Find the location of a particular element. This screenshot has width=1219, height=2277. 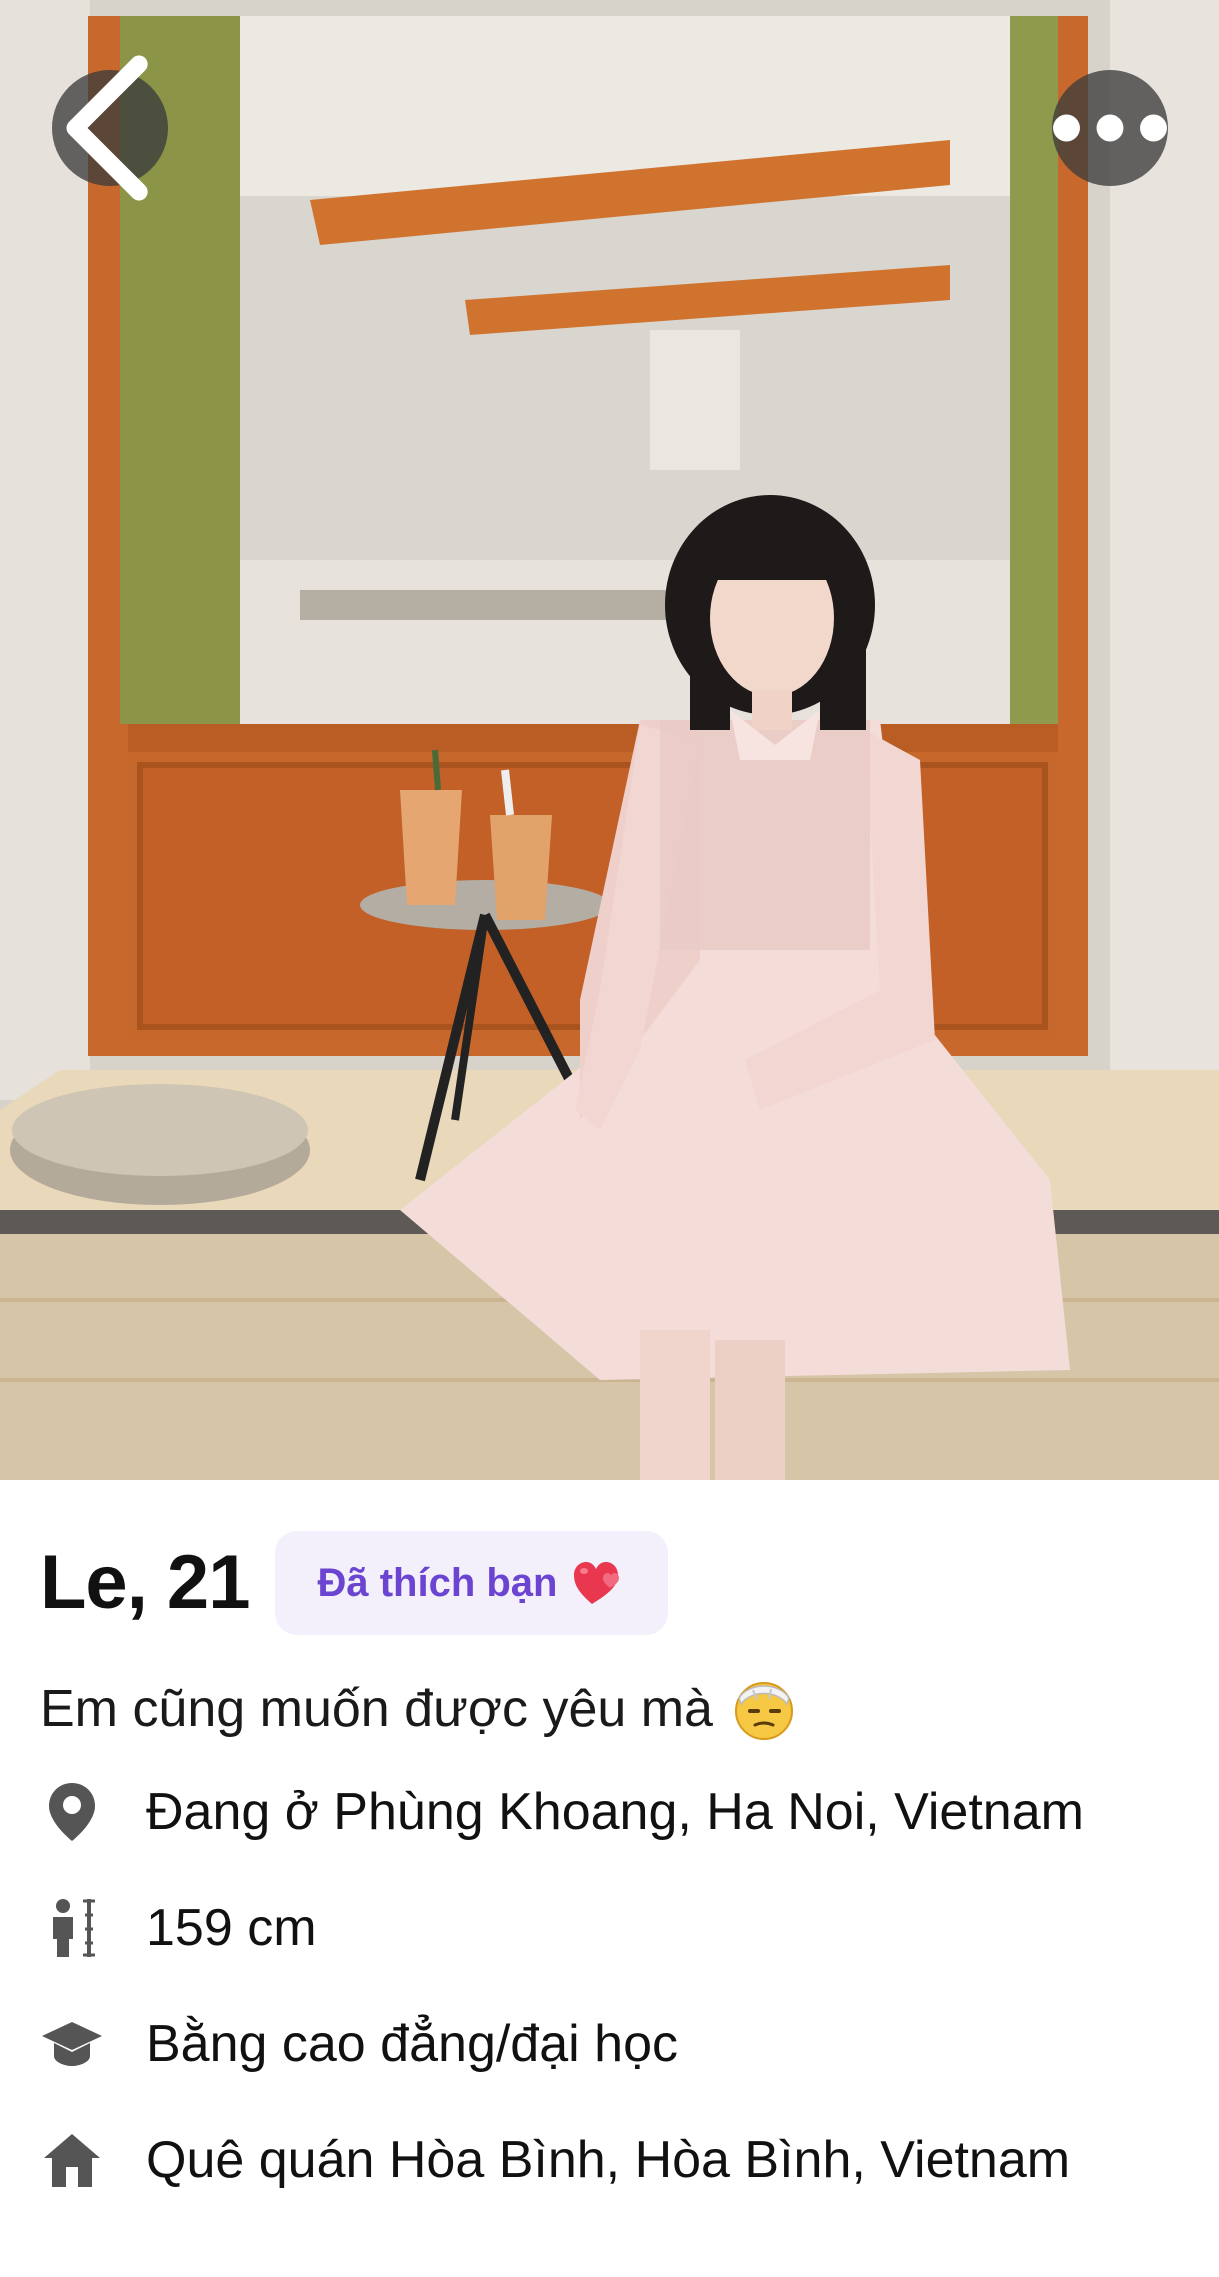

home-icon is located at coordinates (72, 2160).